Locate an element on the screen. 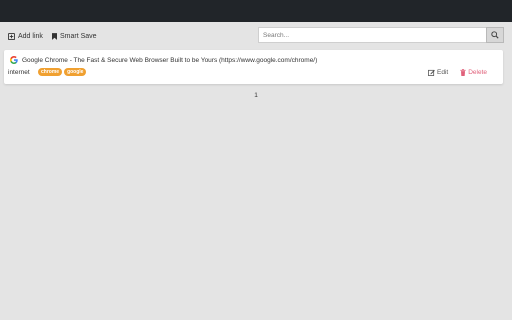  magnifier-icon is located at coordinates (495, 35).